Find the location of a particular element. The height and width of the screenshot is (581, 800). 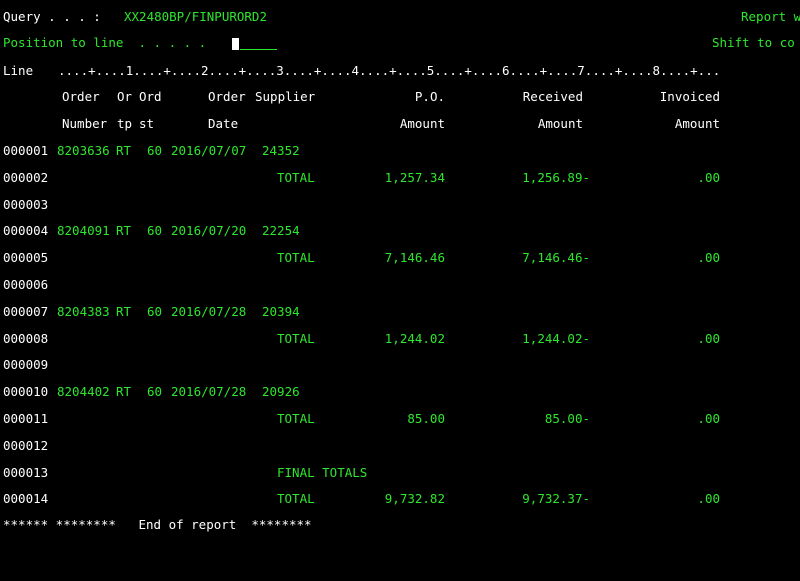

table-row: 000002 TOTAL 1,257.34 1,256.89- .00 is located at coordinates (400, 178).